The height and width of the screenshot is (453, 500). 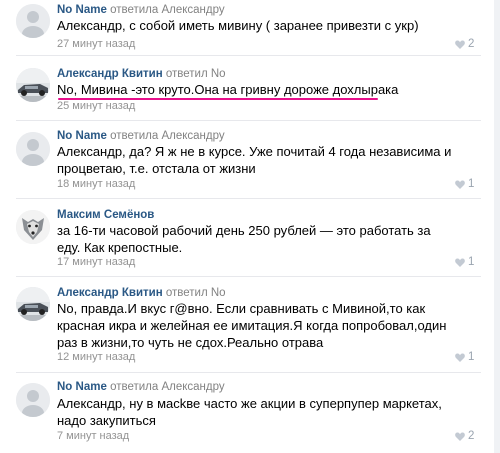 What do you see at coordinates (93, 436) in the screenshot?
I see `timestamp: 7 минут назад` at bounding box center [93, 436].